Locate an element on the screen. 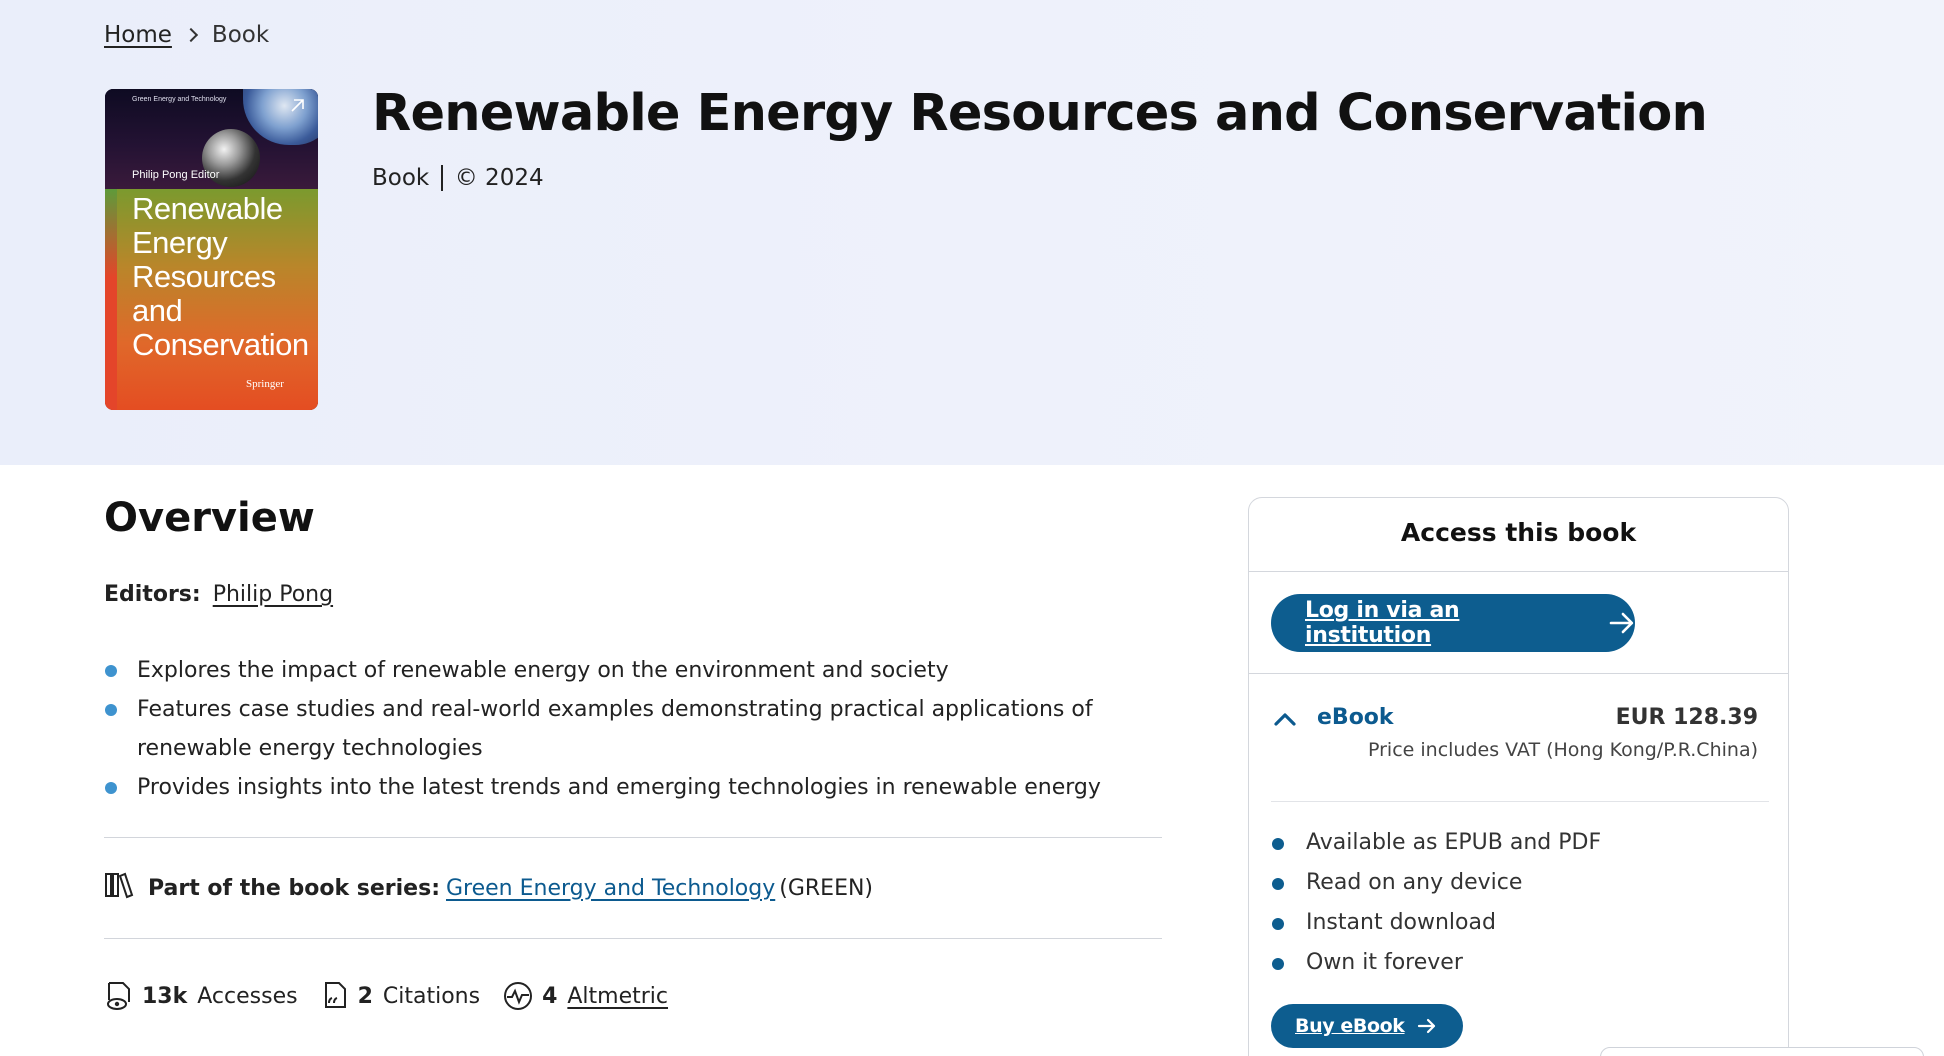  accesses-icon is located at coordinates (118, 996).